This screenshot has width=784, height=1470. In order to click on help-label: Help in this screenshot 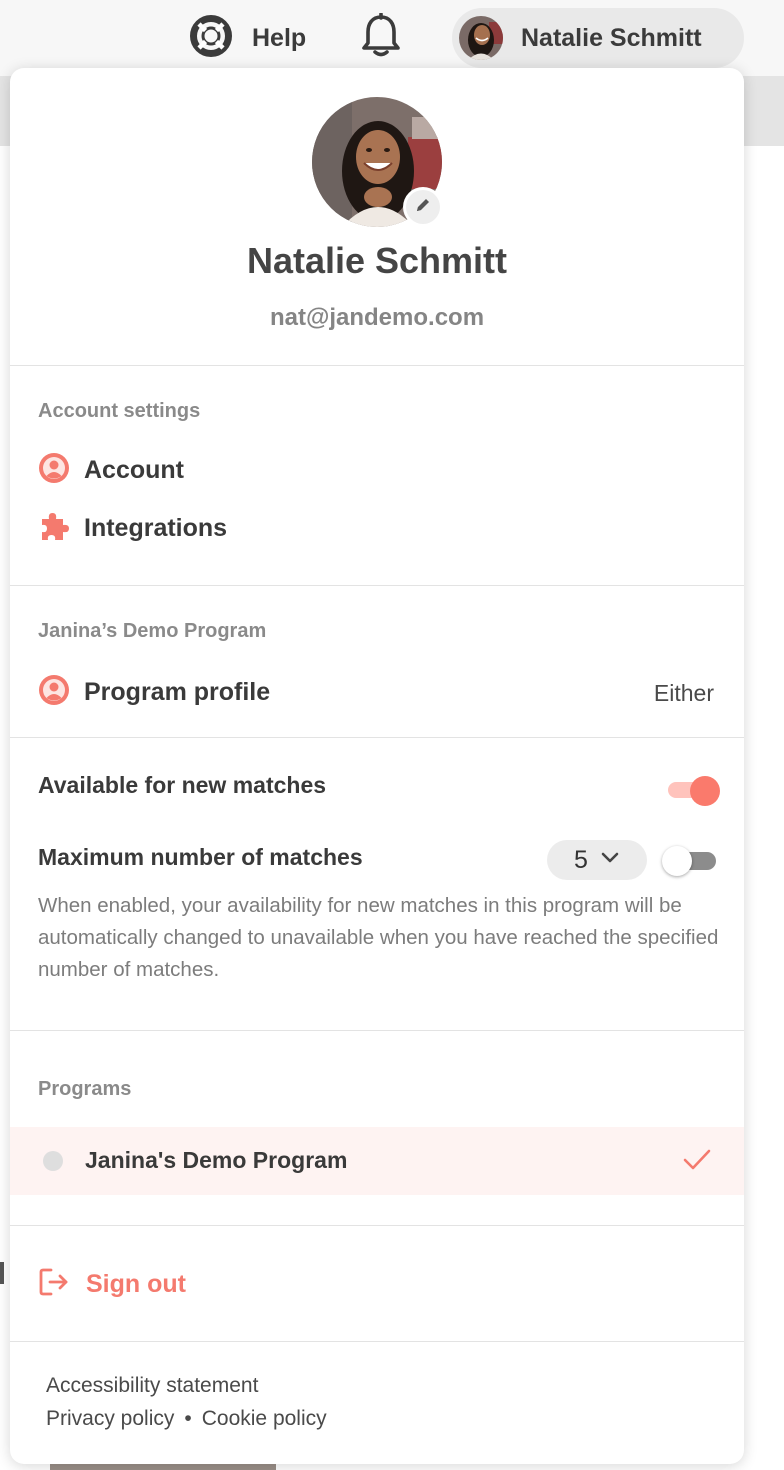, I will do `click(279, 37)`.